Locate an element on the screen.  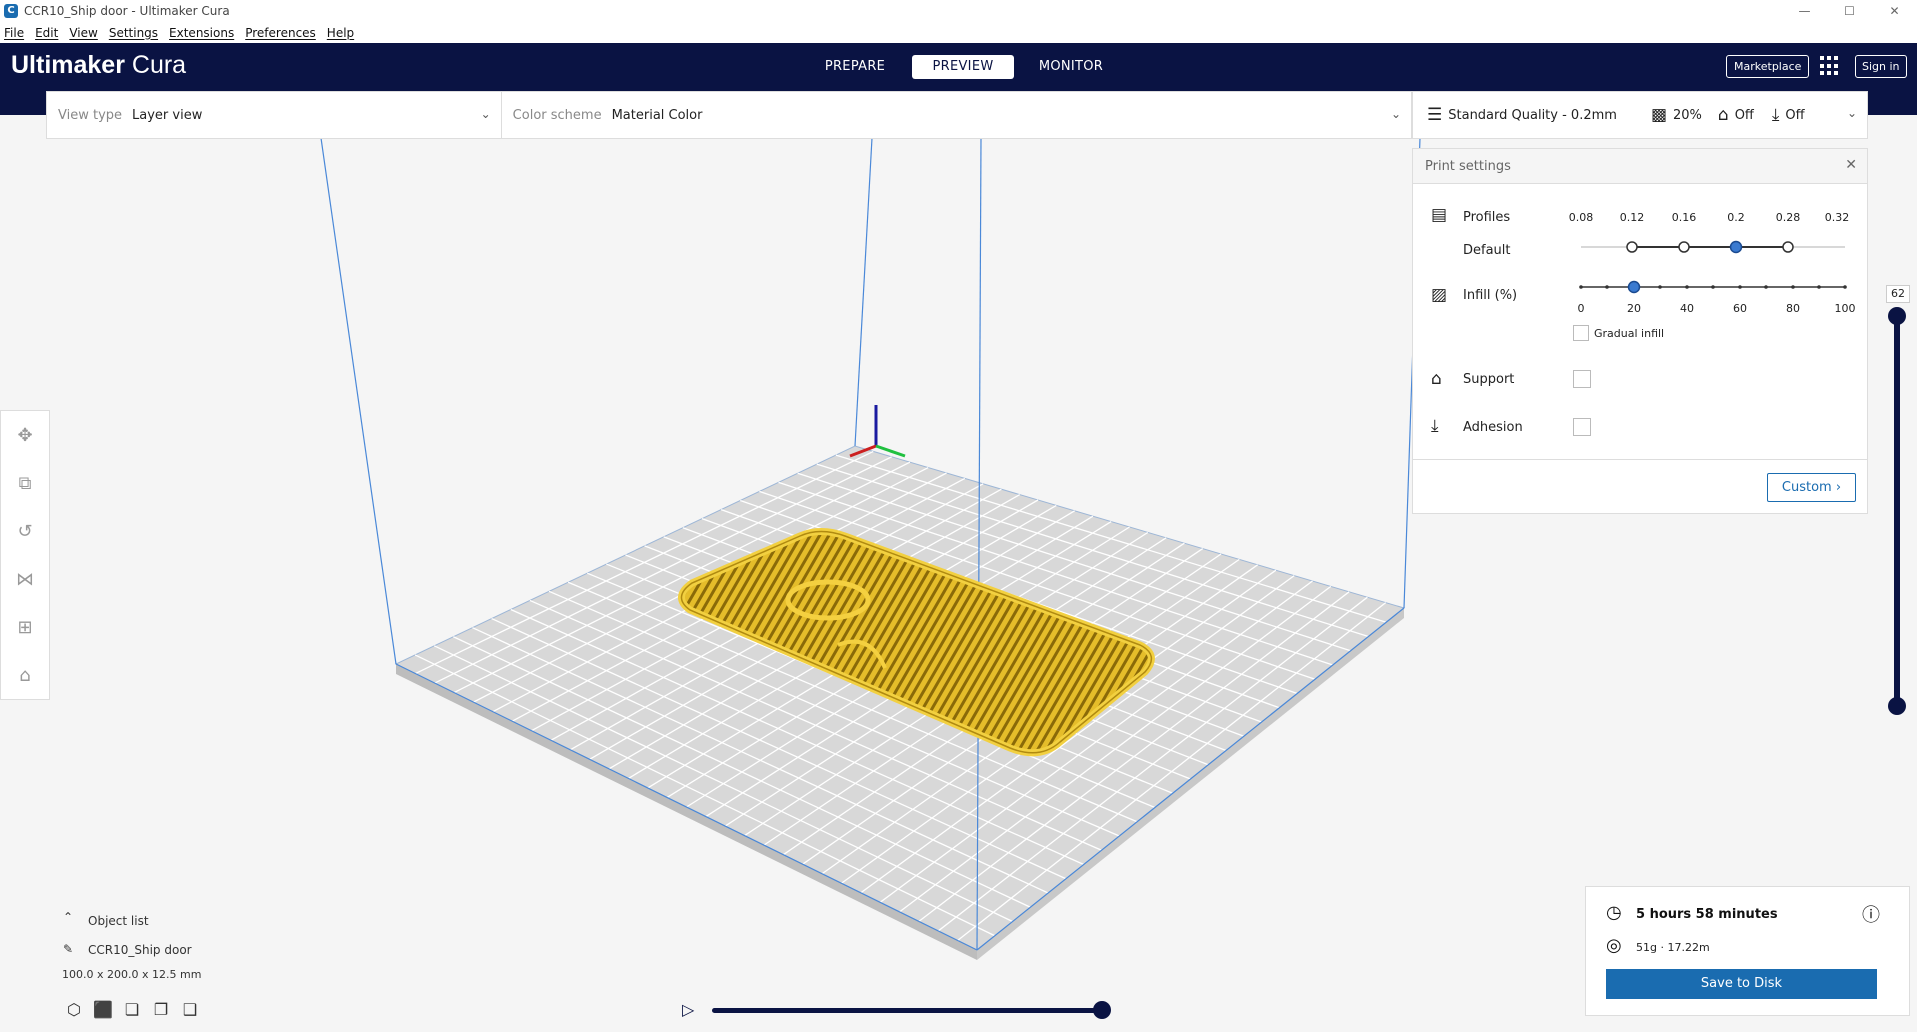
adhesion-summary: ⤓ Off is located at coordinates (1788, 115).